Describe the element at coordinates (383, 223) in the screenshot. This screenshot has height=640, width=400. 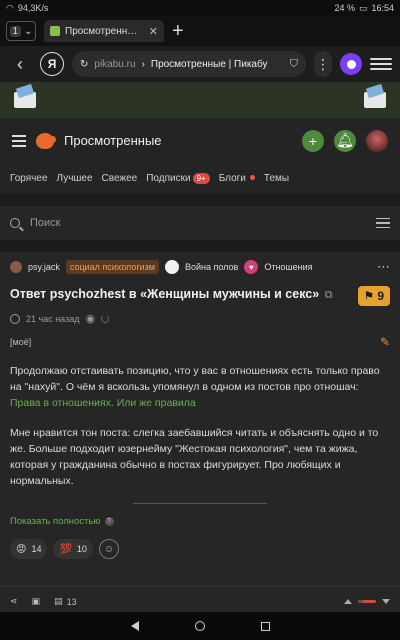
I see `filter-icon` at that location.